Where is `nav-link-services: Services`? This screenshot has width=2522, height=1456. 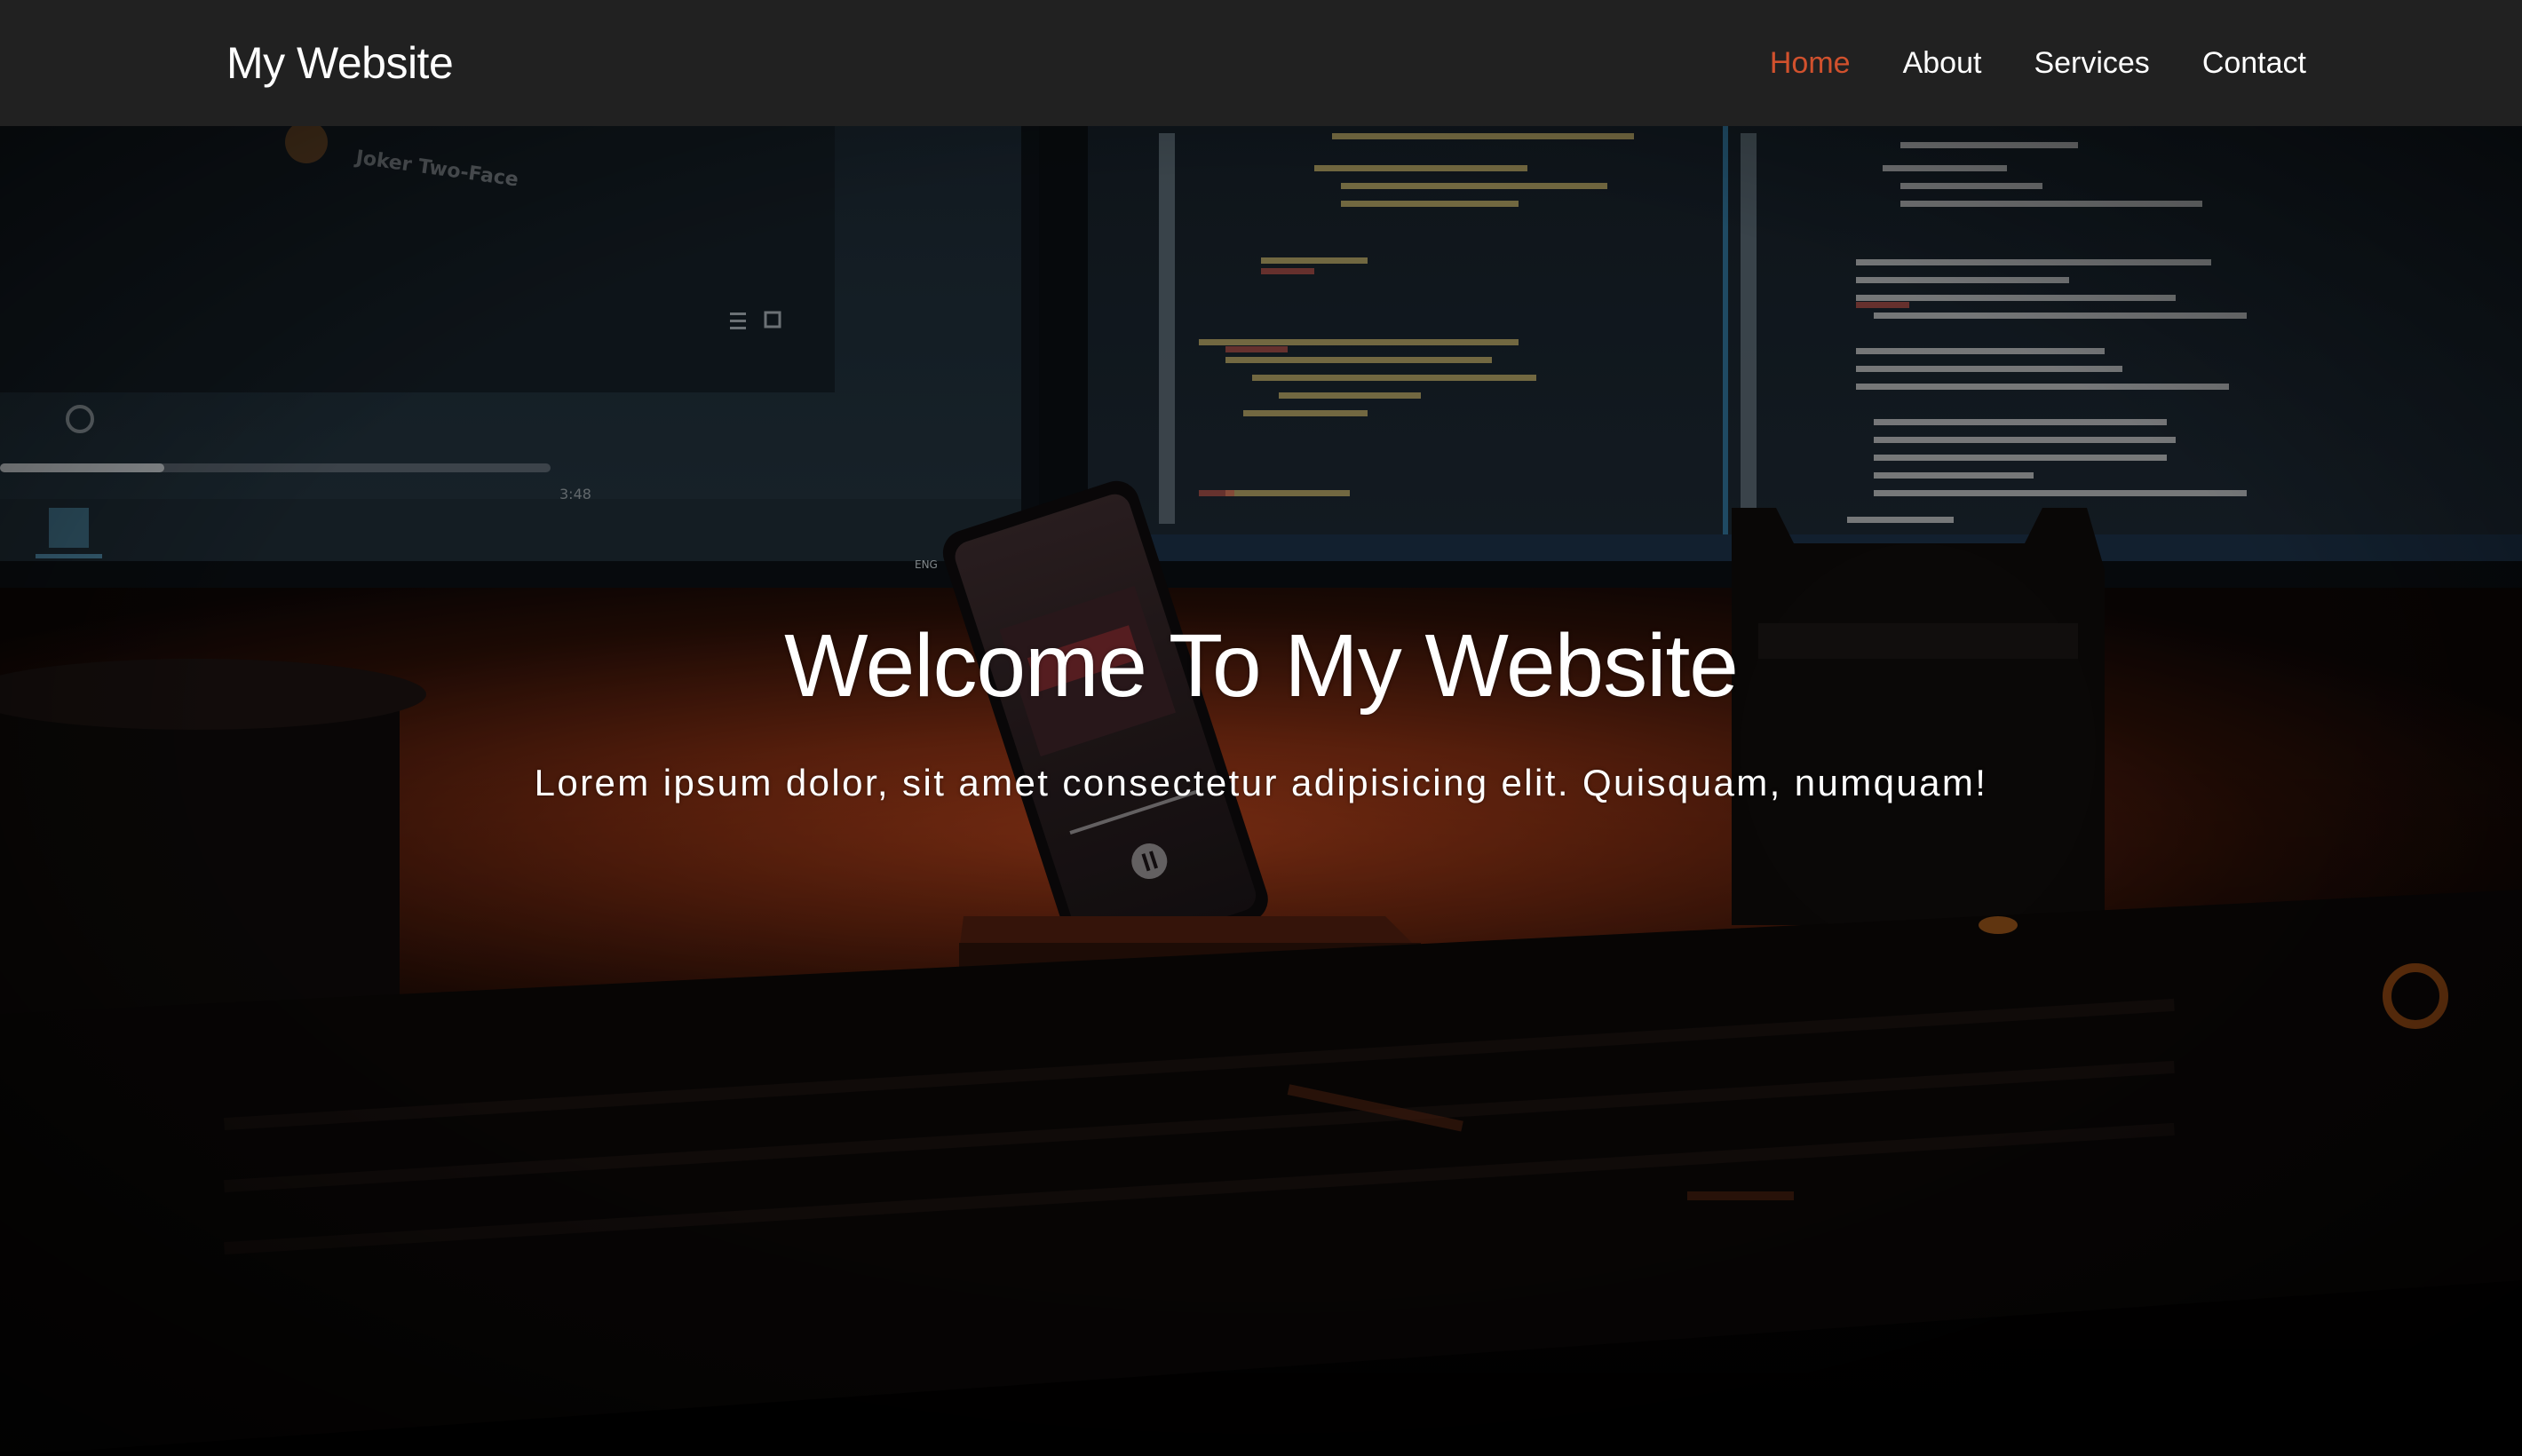 nav-link-services: Services is located at coordinates (2091, 63).